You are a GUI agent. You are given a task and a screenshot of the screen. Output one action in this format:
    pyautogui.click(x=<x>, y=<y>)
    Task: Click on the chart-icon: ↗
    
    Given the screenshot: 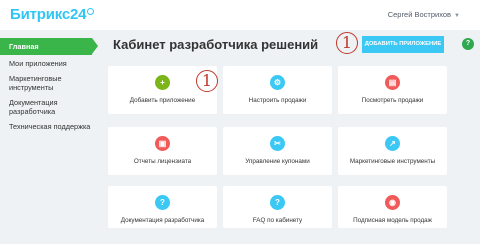 What is the action you would take?
    pyautogui.click(x=392, y=143)
    